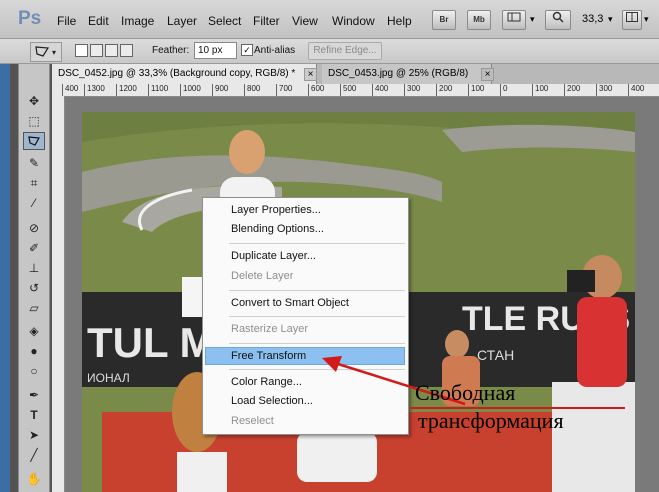 The image size is (659, 492). I want to click on annotation-text-line2: трансформация, so click(491, 420).